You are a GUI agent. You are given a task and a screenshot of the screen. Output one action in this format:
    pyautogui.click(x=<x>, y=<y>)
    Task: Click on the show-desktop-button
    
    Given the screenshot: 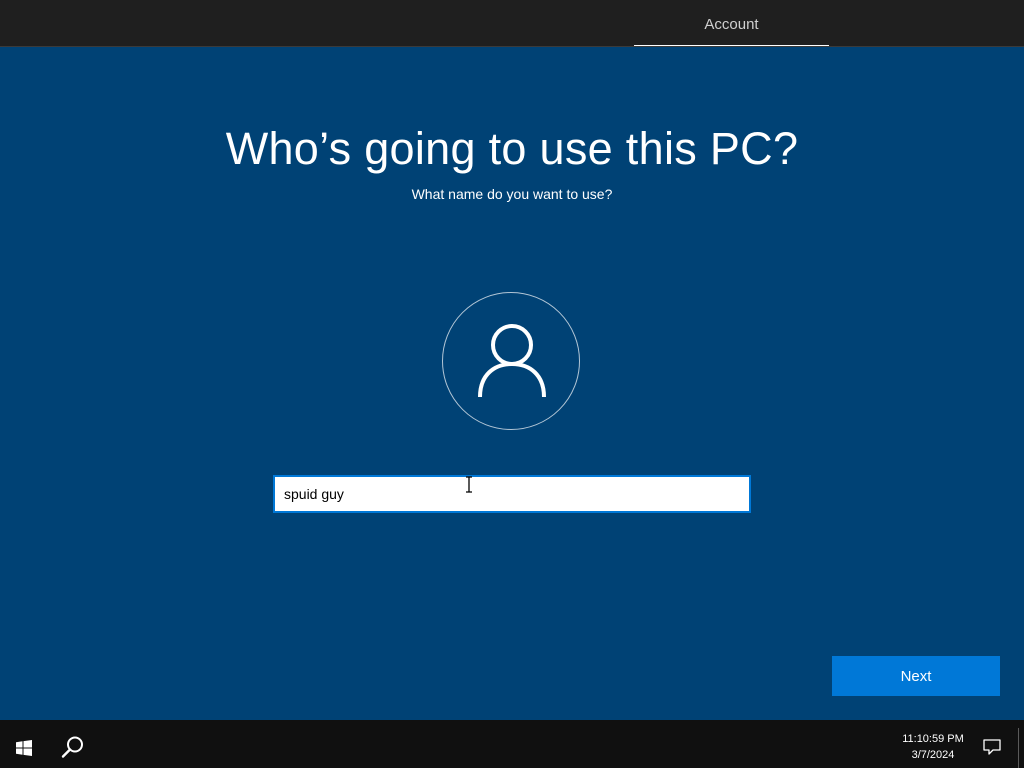 What is the action you would take?
    pyautogui.click(x=1018, y=748)
    